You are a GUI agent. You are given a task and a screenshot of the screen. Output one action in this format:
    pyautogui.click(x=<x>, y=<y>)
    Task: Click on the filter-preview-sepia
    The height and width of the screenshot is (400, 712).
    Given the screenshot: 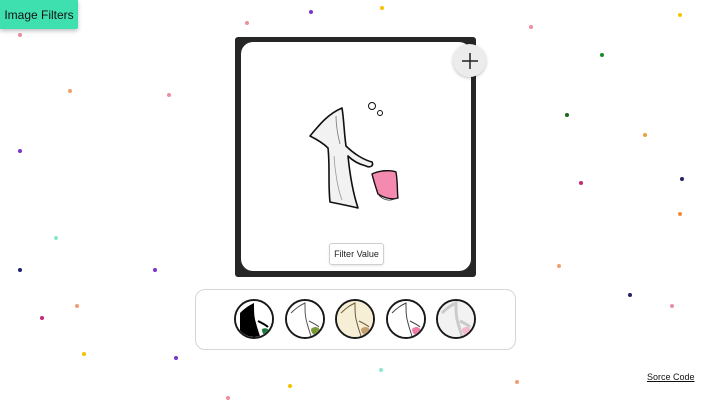 What is the action you would take?
    pyautogui.click(x=355, y=319)
    